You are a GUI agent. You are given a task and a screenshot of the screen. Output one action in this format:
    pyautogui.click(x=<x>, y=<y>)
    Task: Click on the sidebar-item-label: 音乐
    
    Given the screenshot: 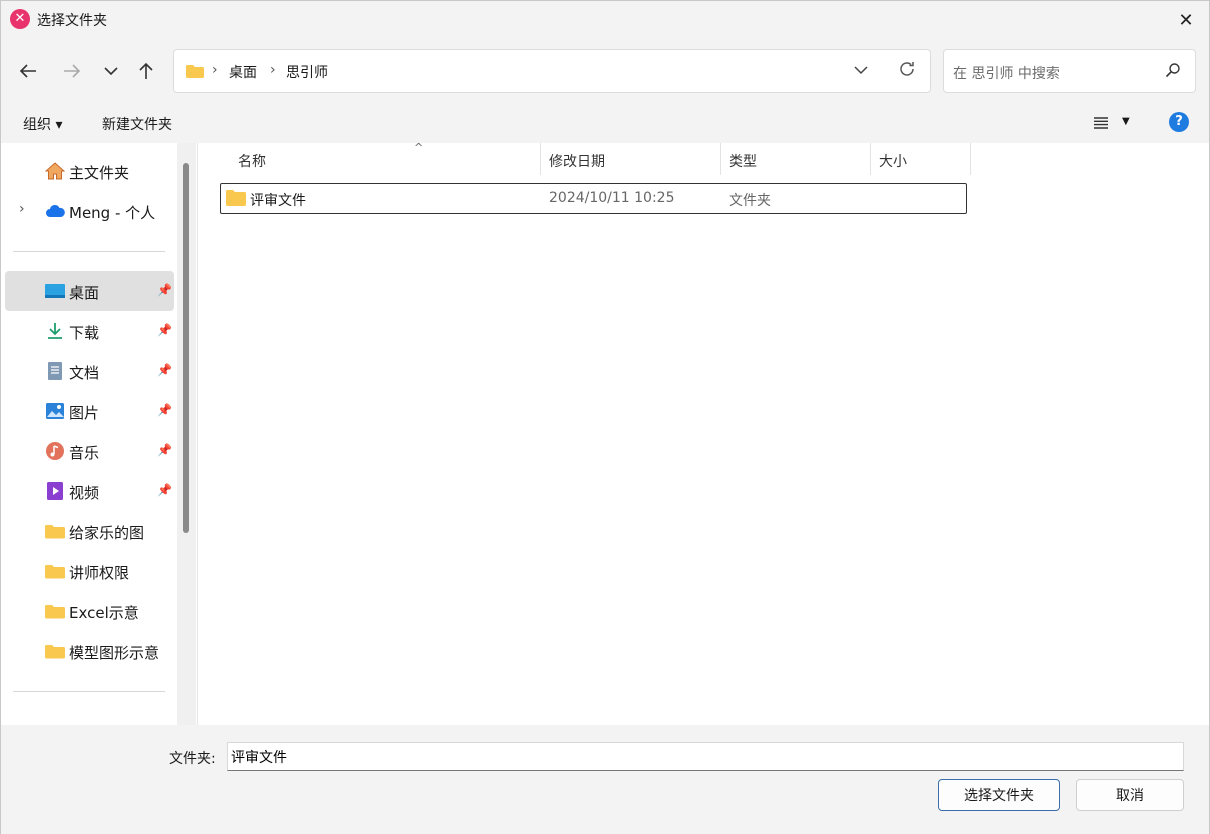 What is the action you would take?
    pyautogui.click(x=84, y=453)
    